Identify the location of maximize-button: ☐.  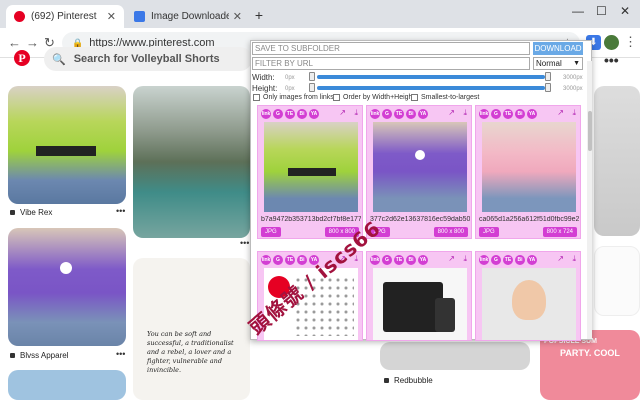
(601, 11).